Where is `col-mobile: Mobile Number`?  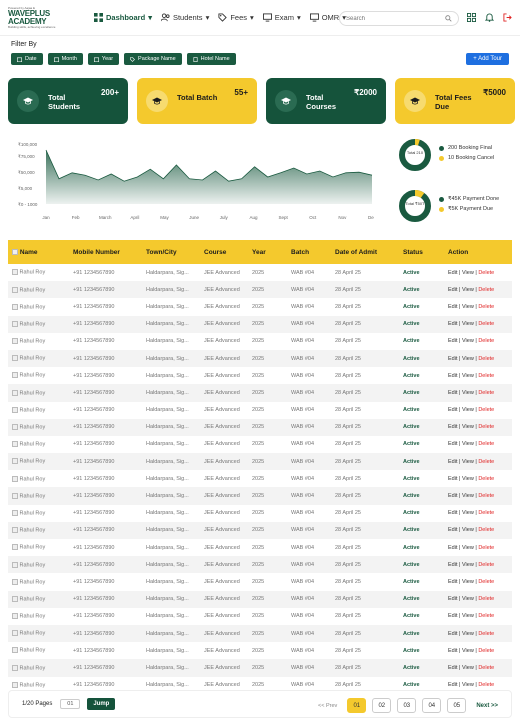 col-mobile: Mobile Number is located at coordinates (105, 252).